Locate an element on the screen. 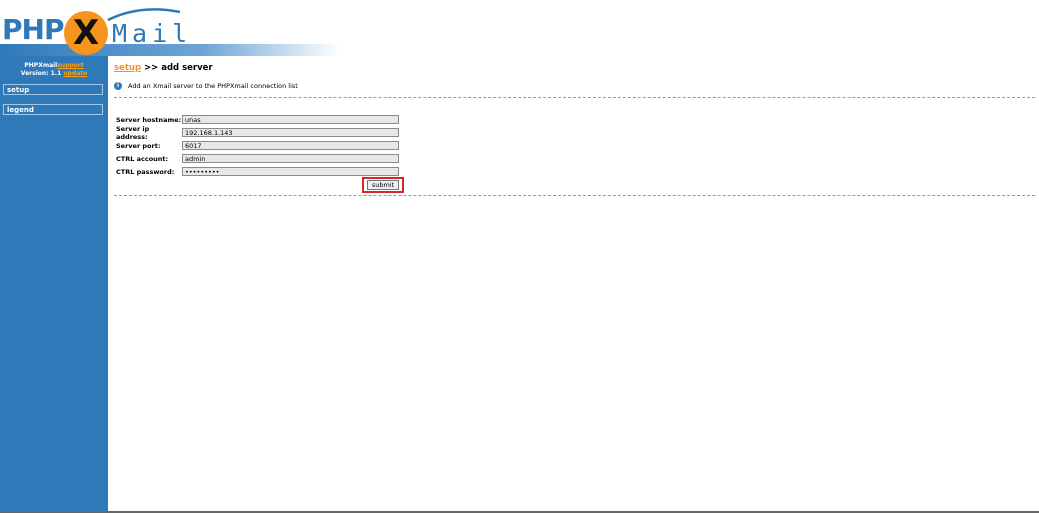 The height and width of the screenshot is (513, 1039). form-row-ip: Server ip address: is located at coordinates (257, 132).